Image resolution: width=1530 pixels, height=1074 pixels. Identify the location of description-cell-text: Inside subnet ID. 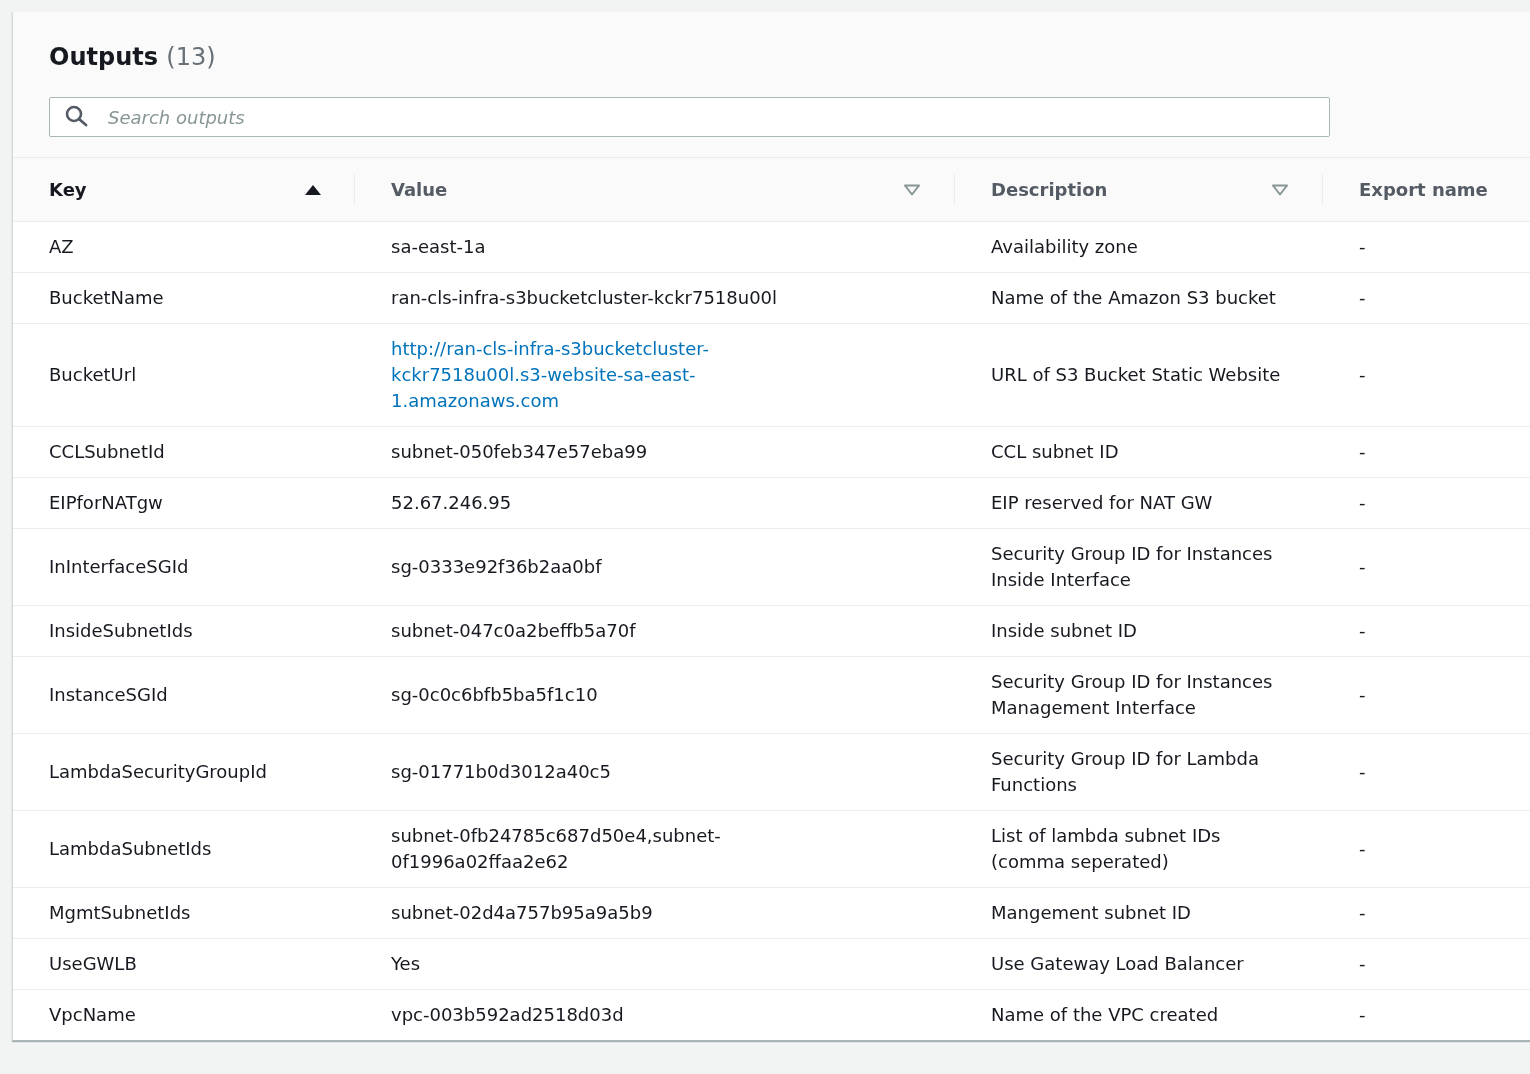
(1064, 631).